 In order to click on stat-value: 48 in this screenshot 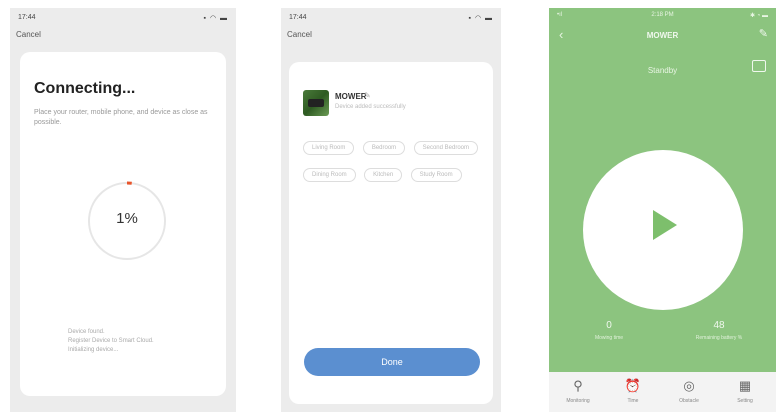, I will do `click(719, 325)`.